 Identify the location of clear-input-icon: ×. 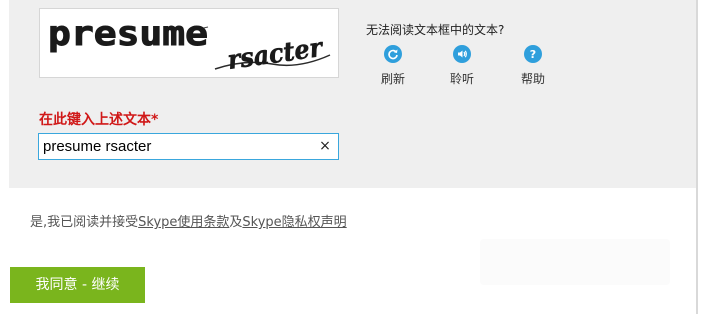
(325, 146).